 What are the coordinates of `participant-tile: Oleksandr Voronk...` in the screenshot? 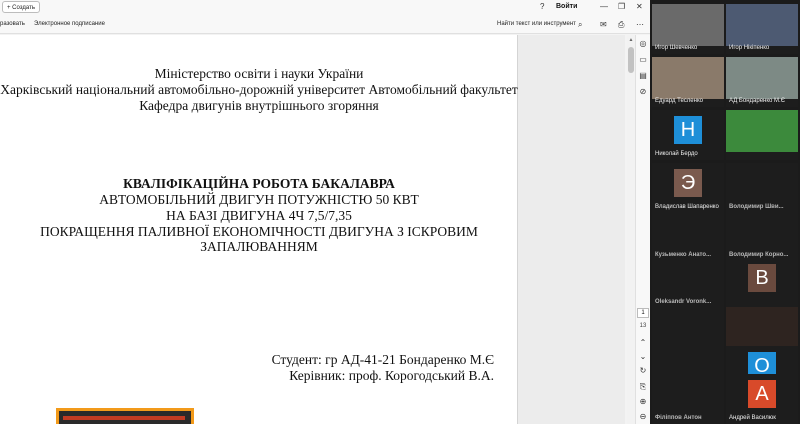 It's located at (688, 283).